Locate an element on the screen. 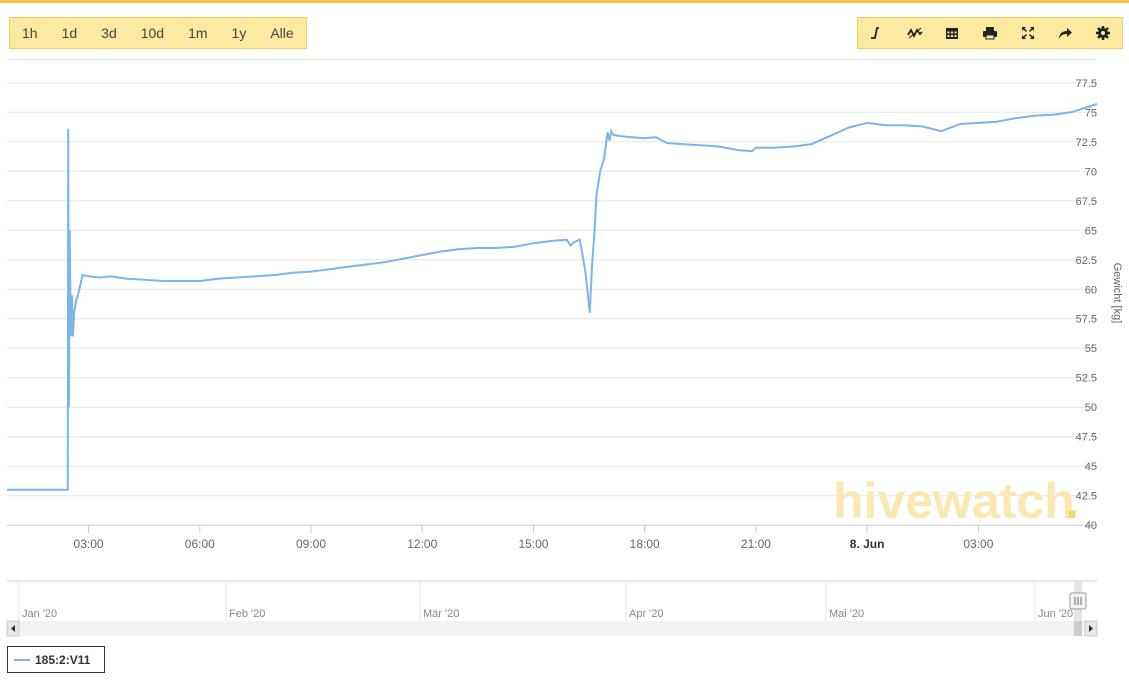  x-tick-label: 12:00 is located at coordinates (422, 544).